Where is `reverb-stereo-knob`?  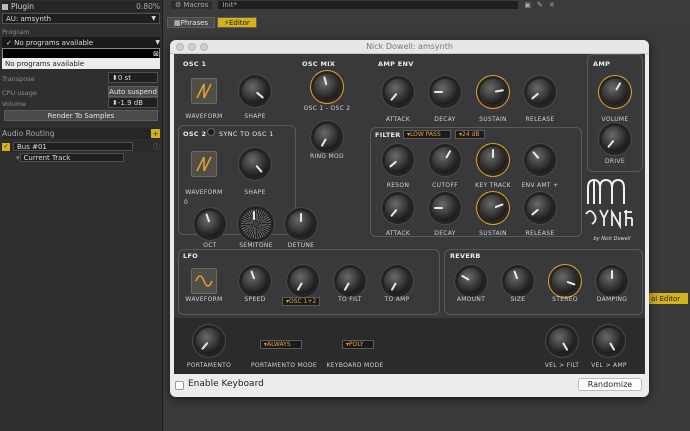
reverb-stereo-knob is located at coordinates (565, 281).